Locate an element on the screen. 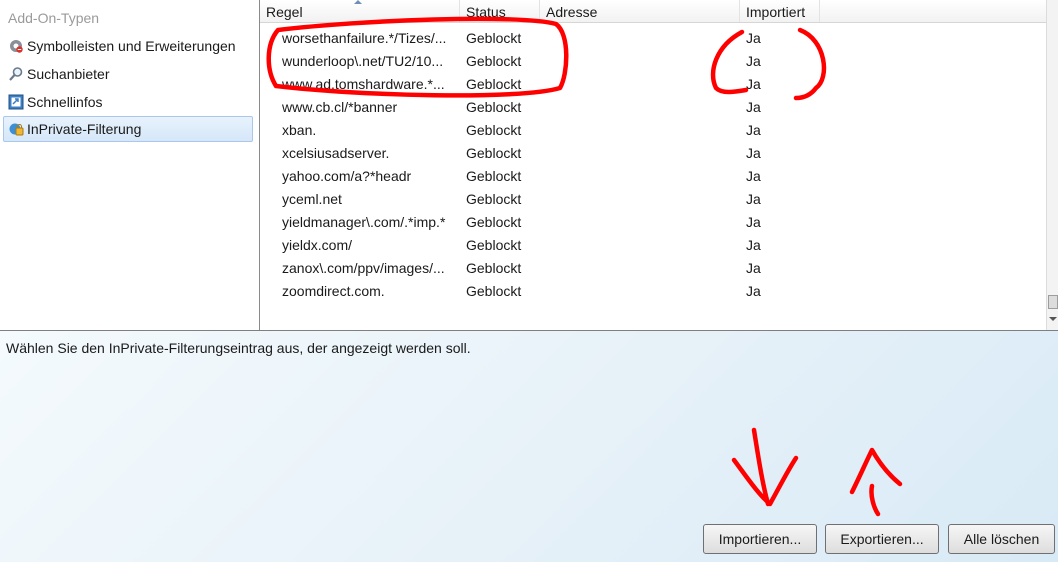  table-row: zanox\.com/ppv/images/... Geblockt Ja is located at coordinates (653, 268).